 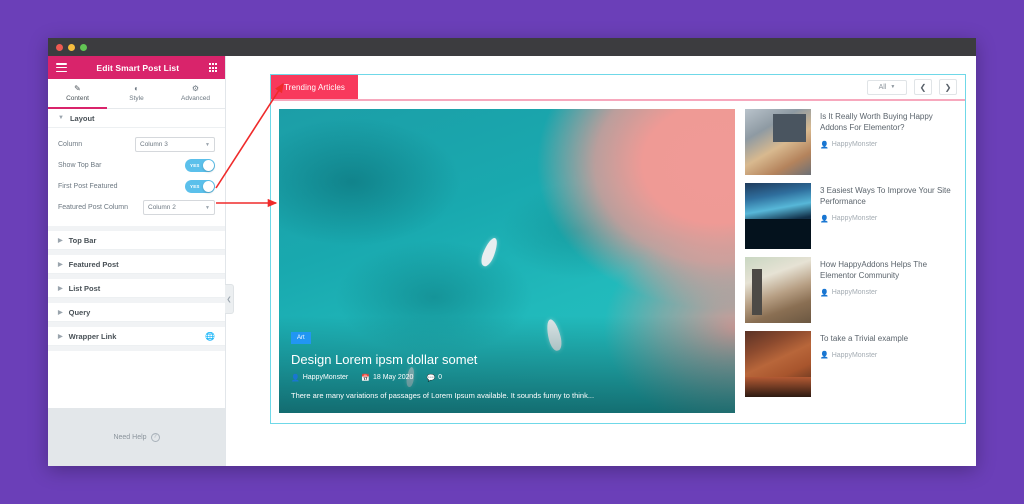 What do you see at coordinates (136, 264) in the screenshot?
I see `section-featured-post: ▶ Featured Post` at bounding box center [136, 264].